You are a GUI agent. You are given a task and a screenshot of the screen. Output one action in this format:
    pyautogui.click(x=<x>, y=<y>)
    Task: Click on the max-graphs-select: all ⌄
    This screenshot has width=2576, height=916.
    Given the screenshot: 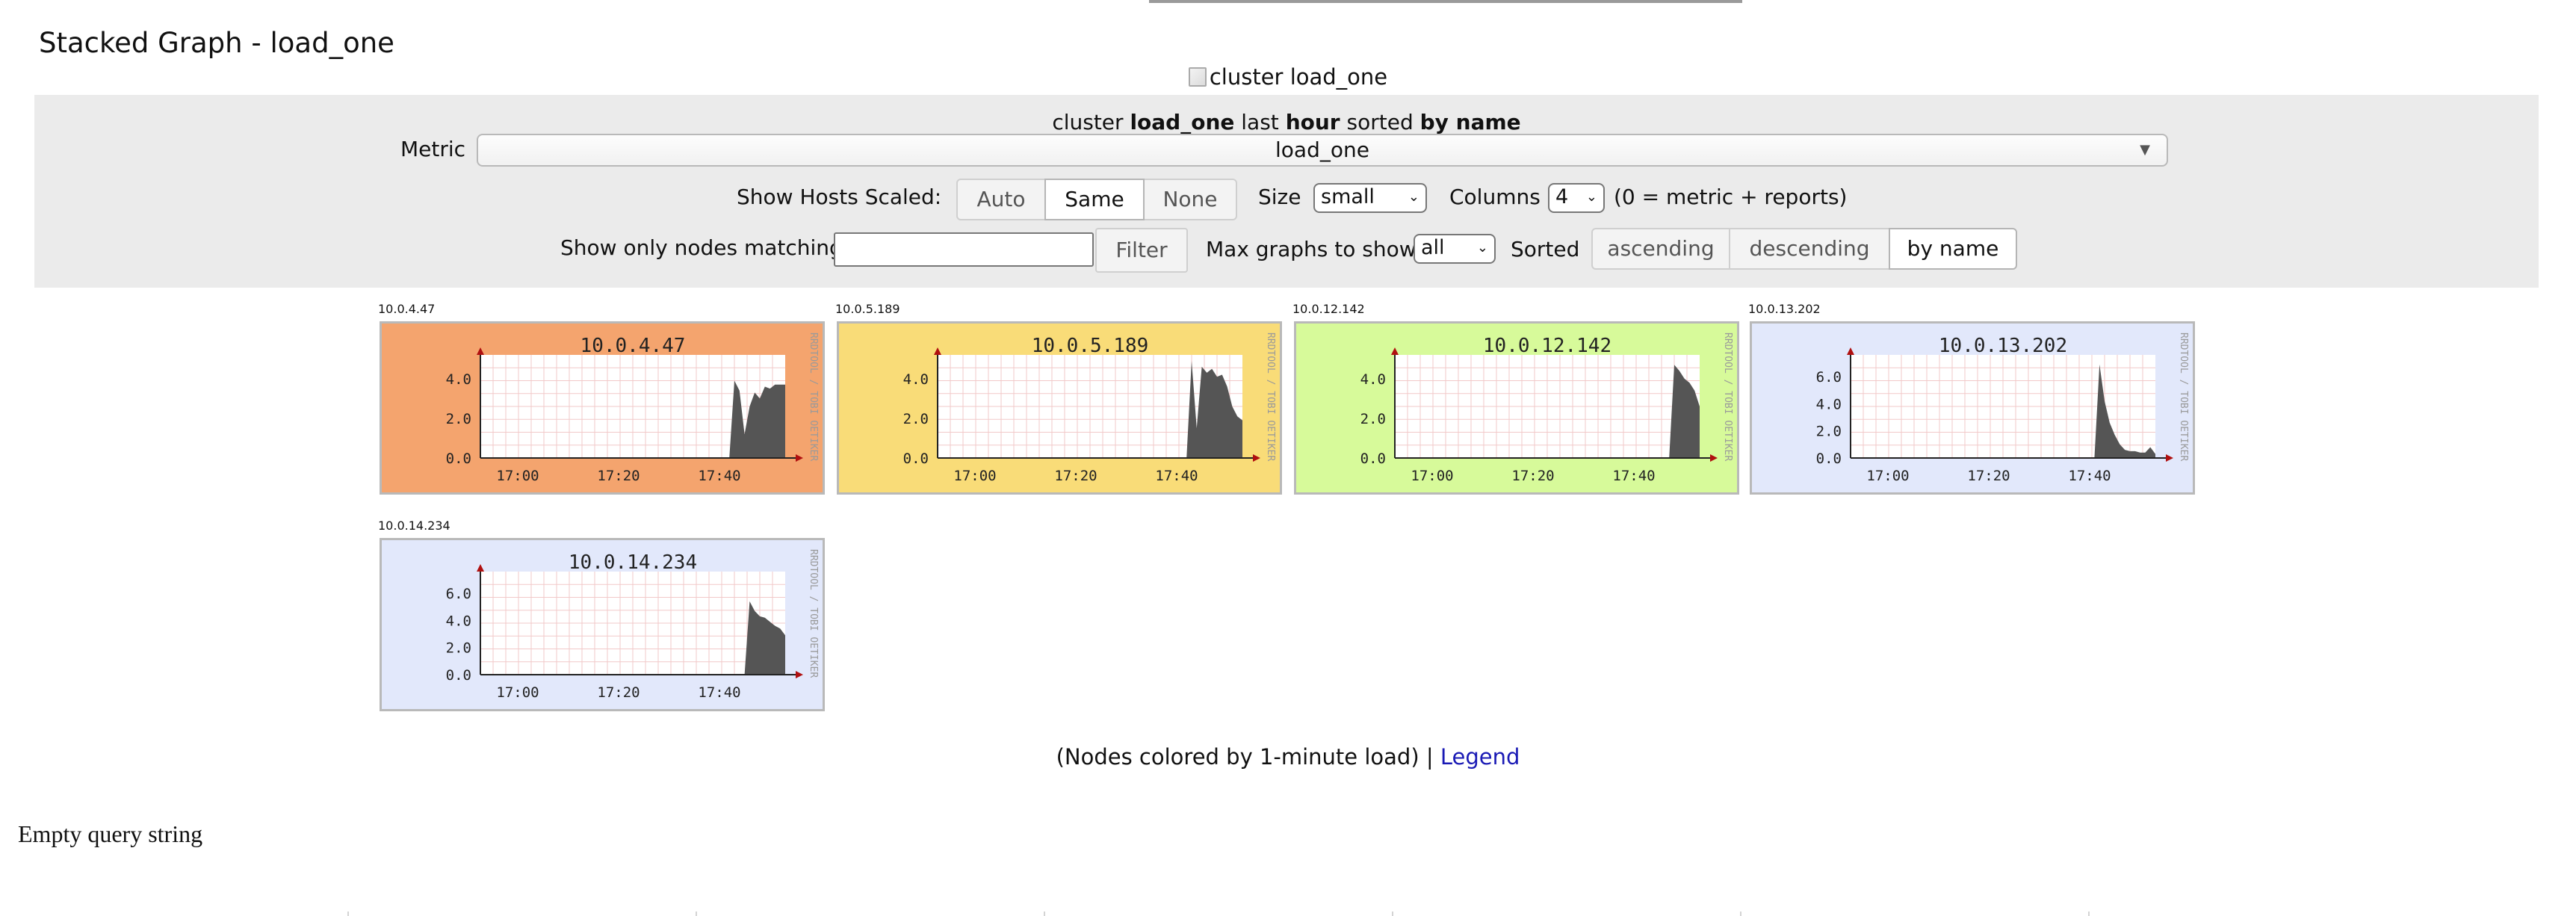 What is the action you would take?
    pyautogui.click(x=1455, y=249)
    